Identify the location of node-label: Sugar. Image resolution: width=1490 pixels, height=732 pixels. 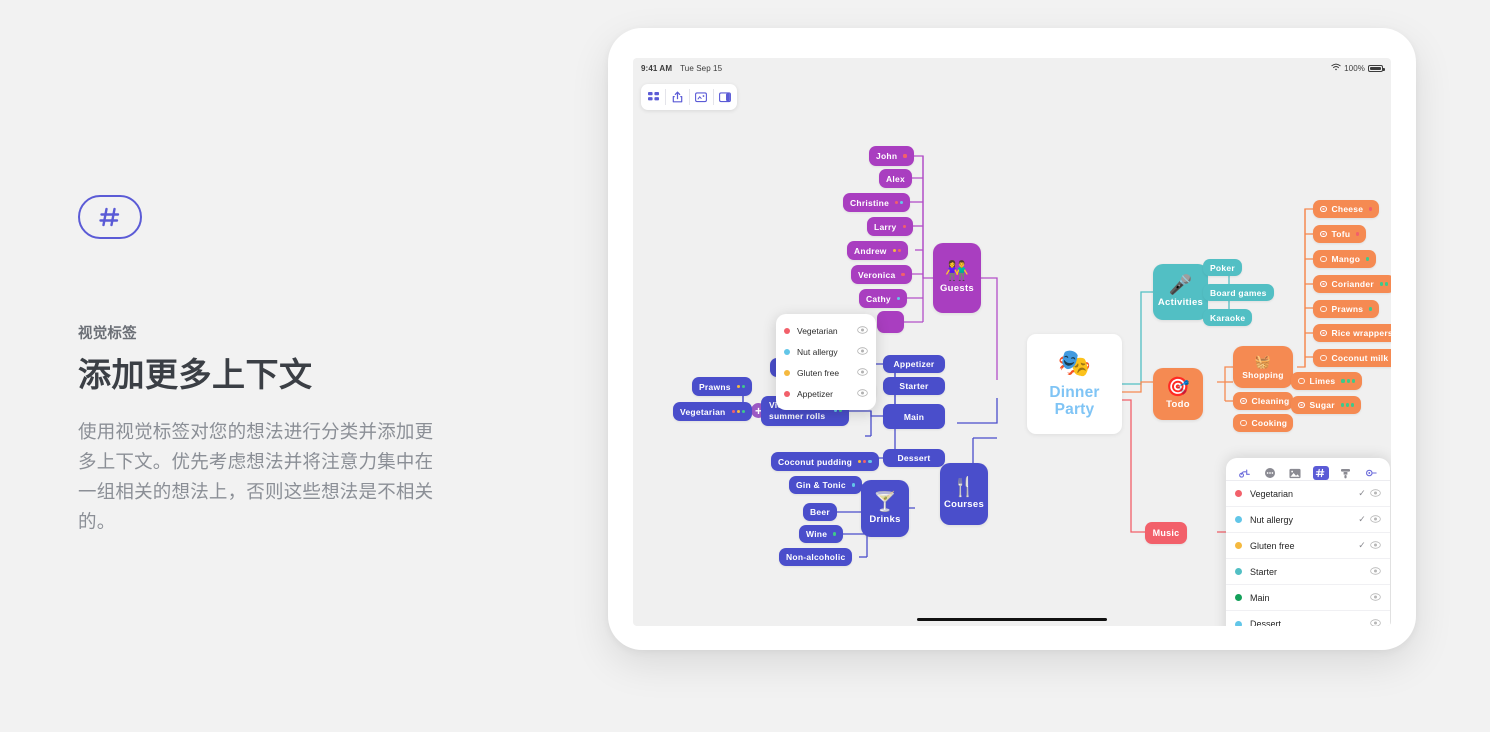
(1322, 405).